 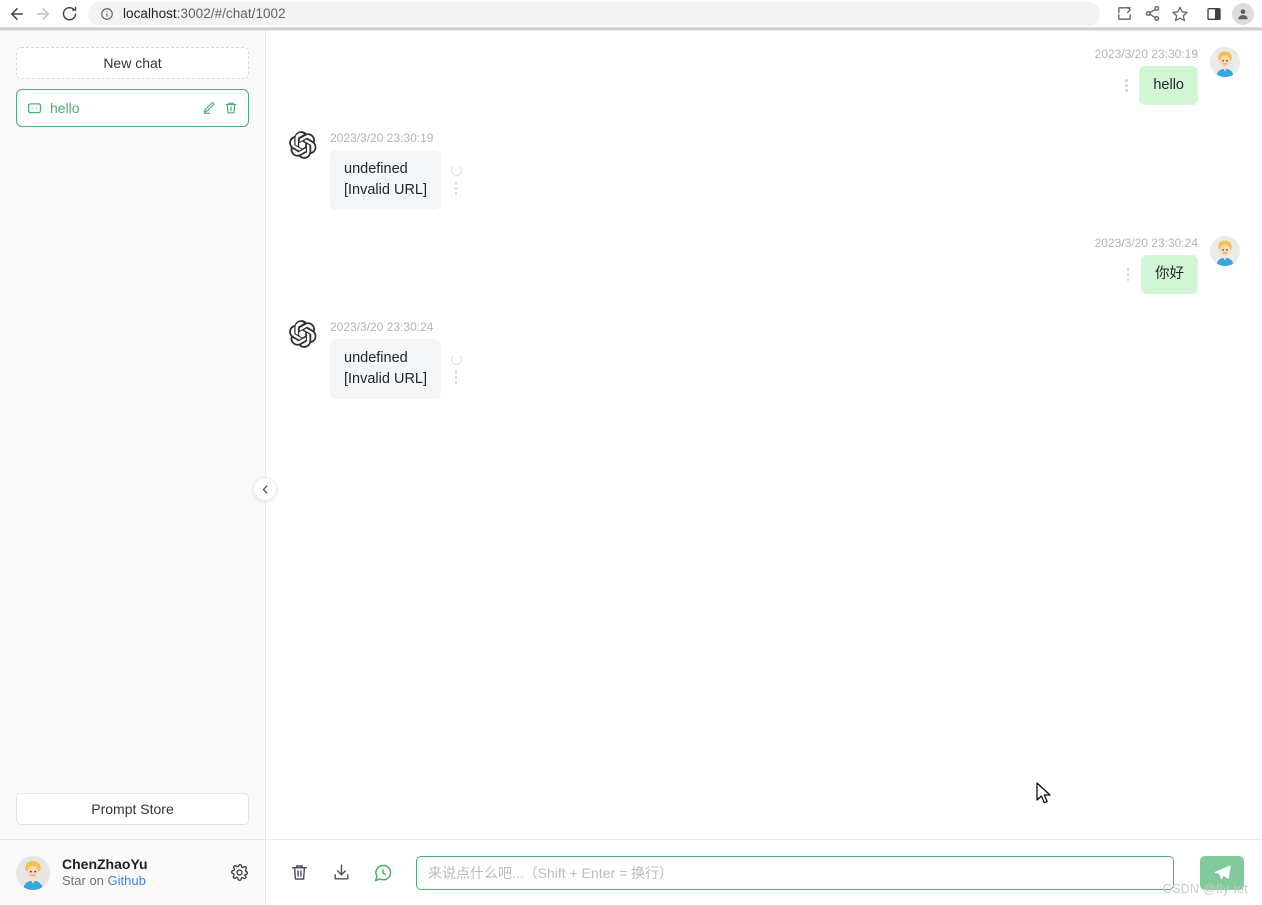 I want to click on prompt-store-wrap: Prompt Store, so click(x=132, y=816).